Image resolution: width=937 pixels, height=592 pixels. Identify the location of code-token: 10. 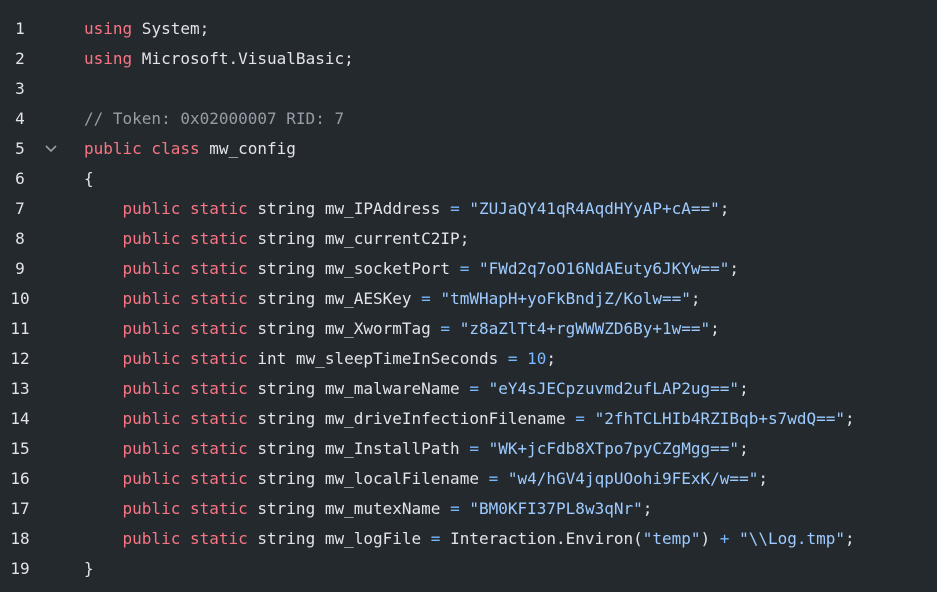
(537, 358).